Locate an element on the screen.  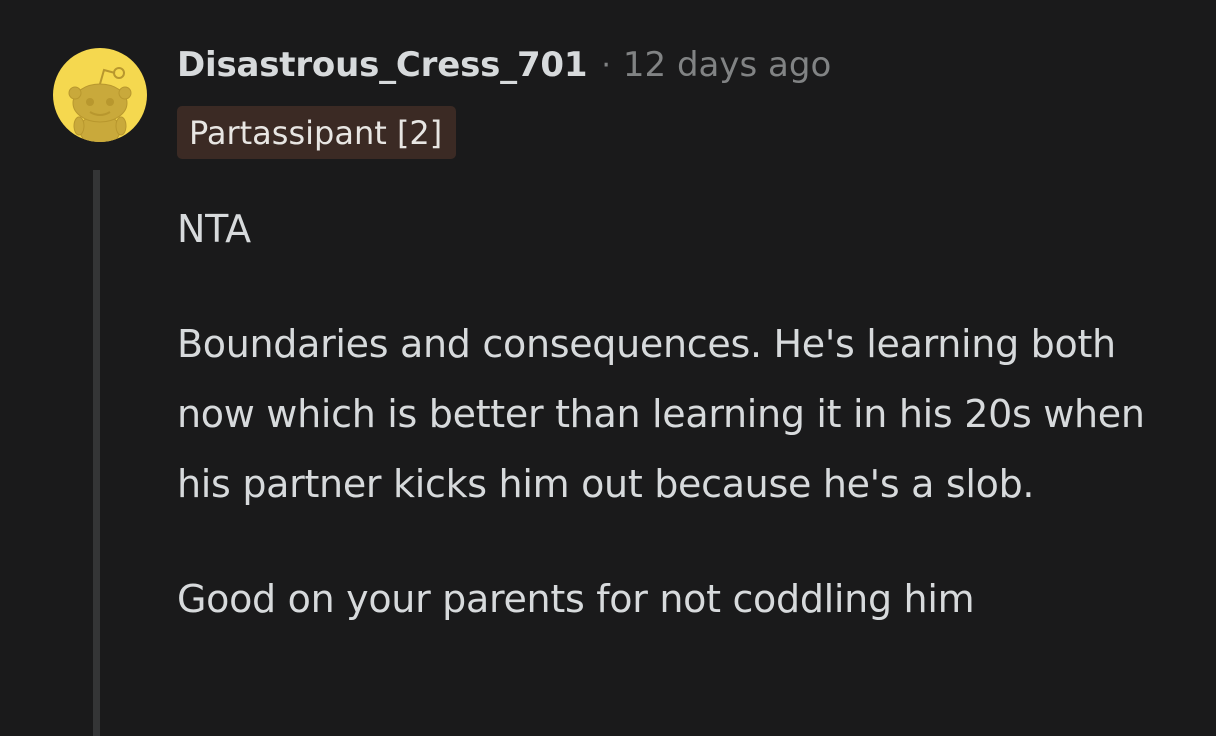
comment-meta: Disastrous_Cress_701 · 12 days ago is located at coordinates (504, 65).